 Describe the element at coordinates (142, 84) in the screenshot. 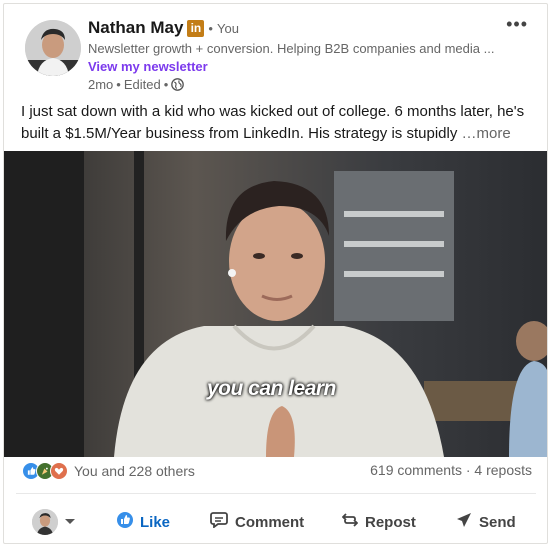

I see `edited-label: Edited` at that location.